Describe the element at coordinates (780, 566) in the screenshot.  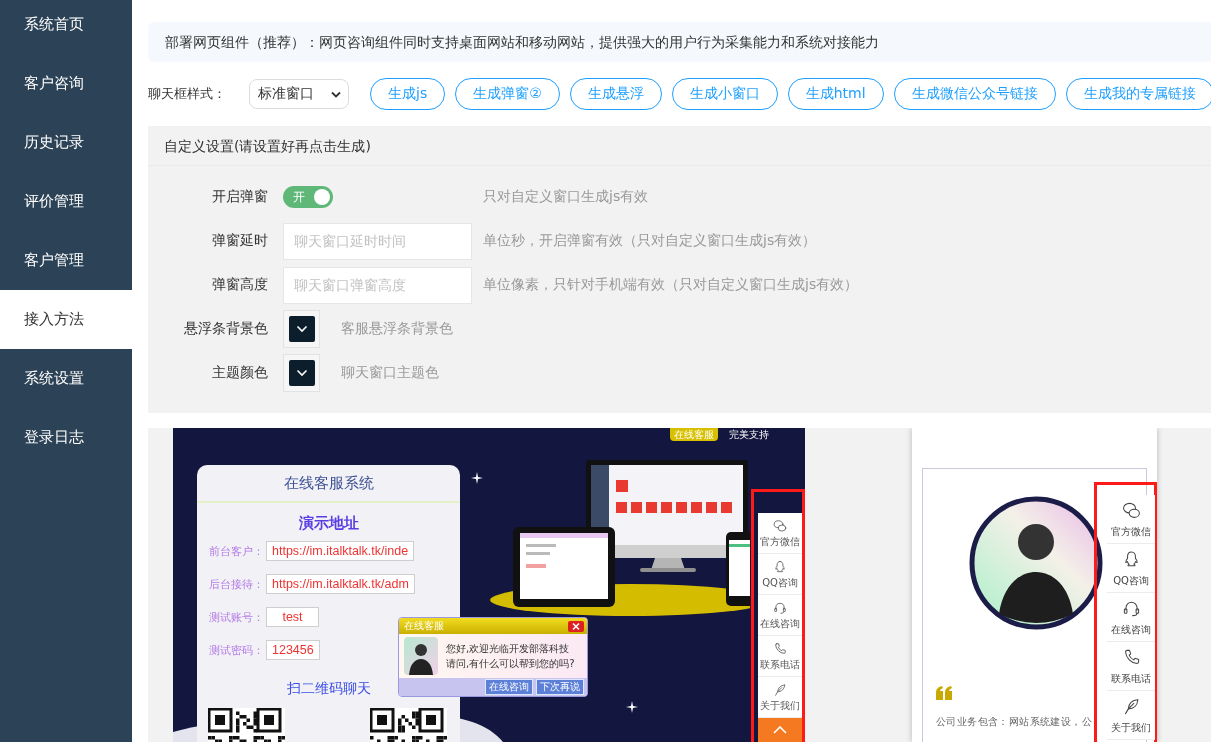
I see `penguin-icon` at that location.